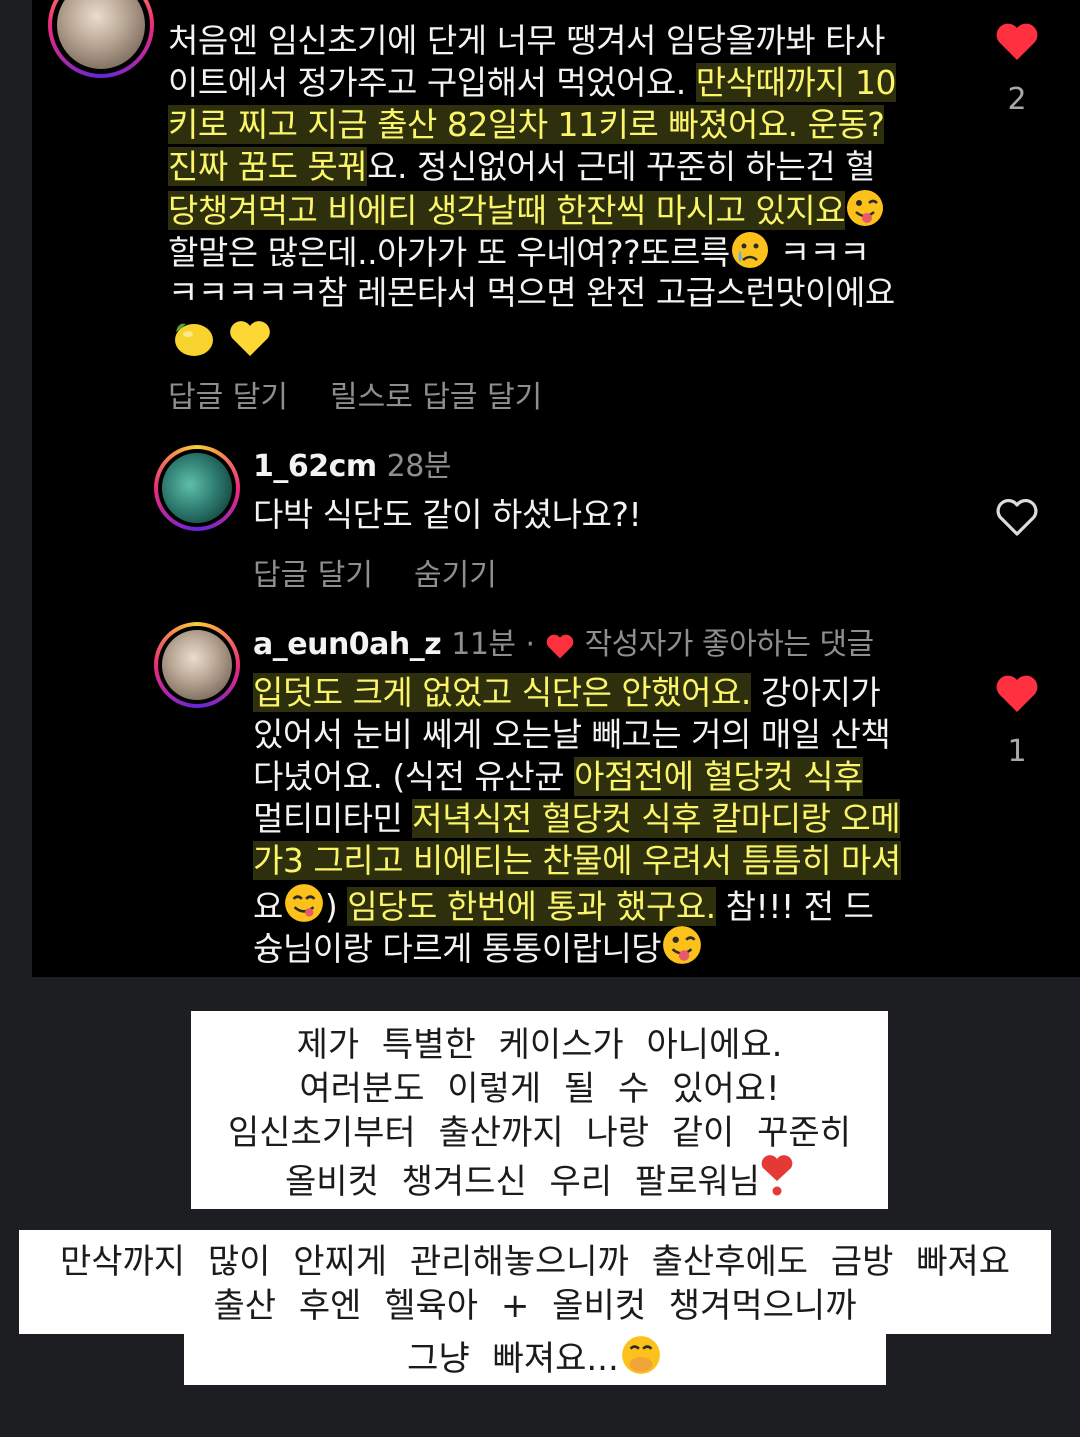 This screenshot has width=1080, height=1437. Describe the element at coordinates (194, 339) in the screenshot. I see `lemon-emoji` at that location.